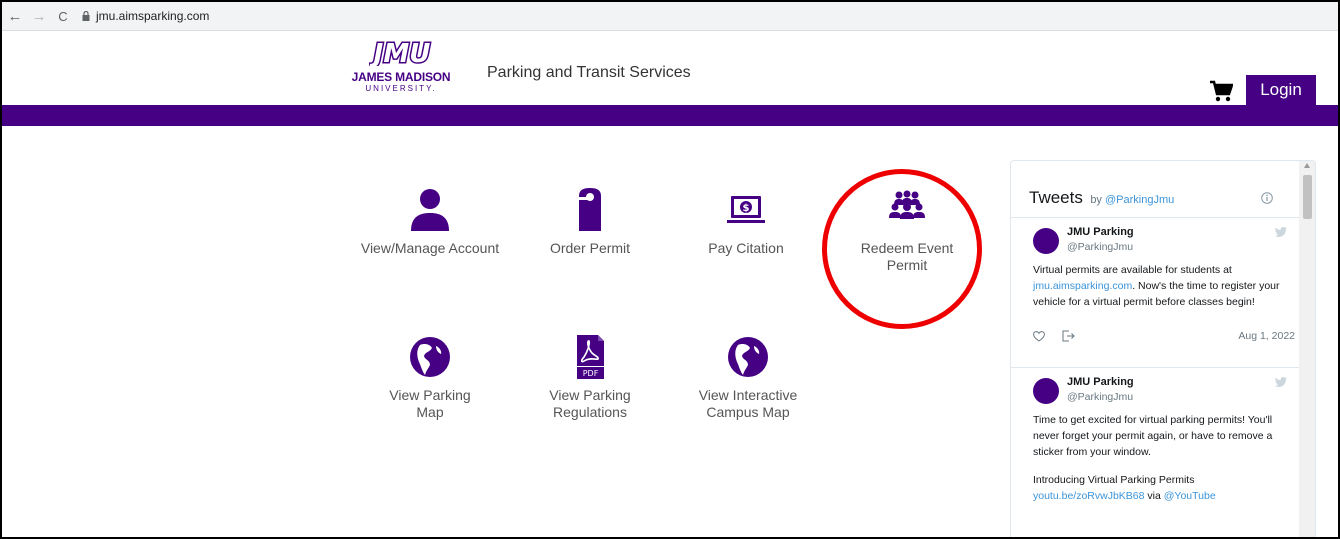 Image resolution: width=1340 pixels, height=539 pixels. What do you see at coordinates (1266, 336) in the screenshot?
I see `tweet-date: Aug 1, 2022` at bounding box center [1266, 336].